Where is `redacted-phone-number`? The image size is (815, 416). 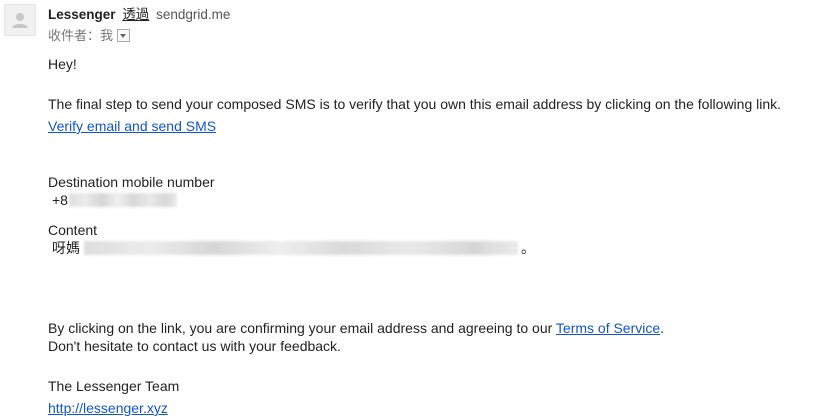 redacted-phone-number is located at coordinates (122, 200).